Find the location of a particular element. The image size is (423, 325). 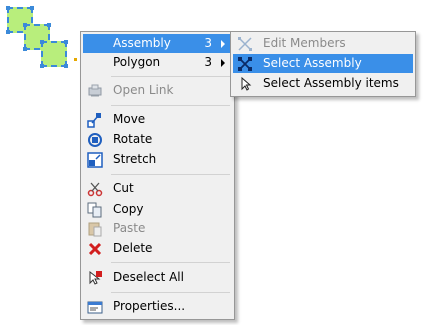

menu-item-label: Open Link is located at coordinates (143, 90).